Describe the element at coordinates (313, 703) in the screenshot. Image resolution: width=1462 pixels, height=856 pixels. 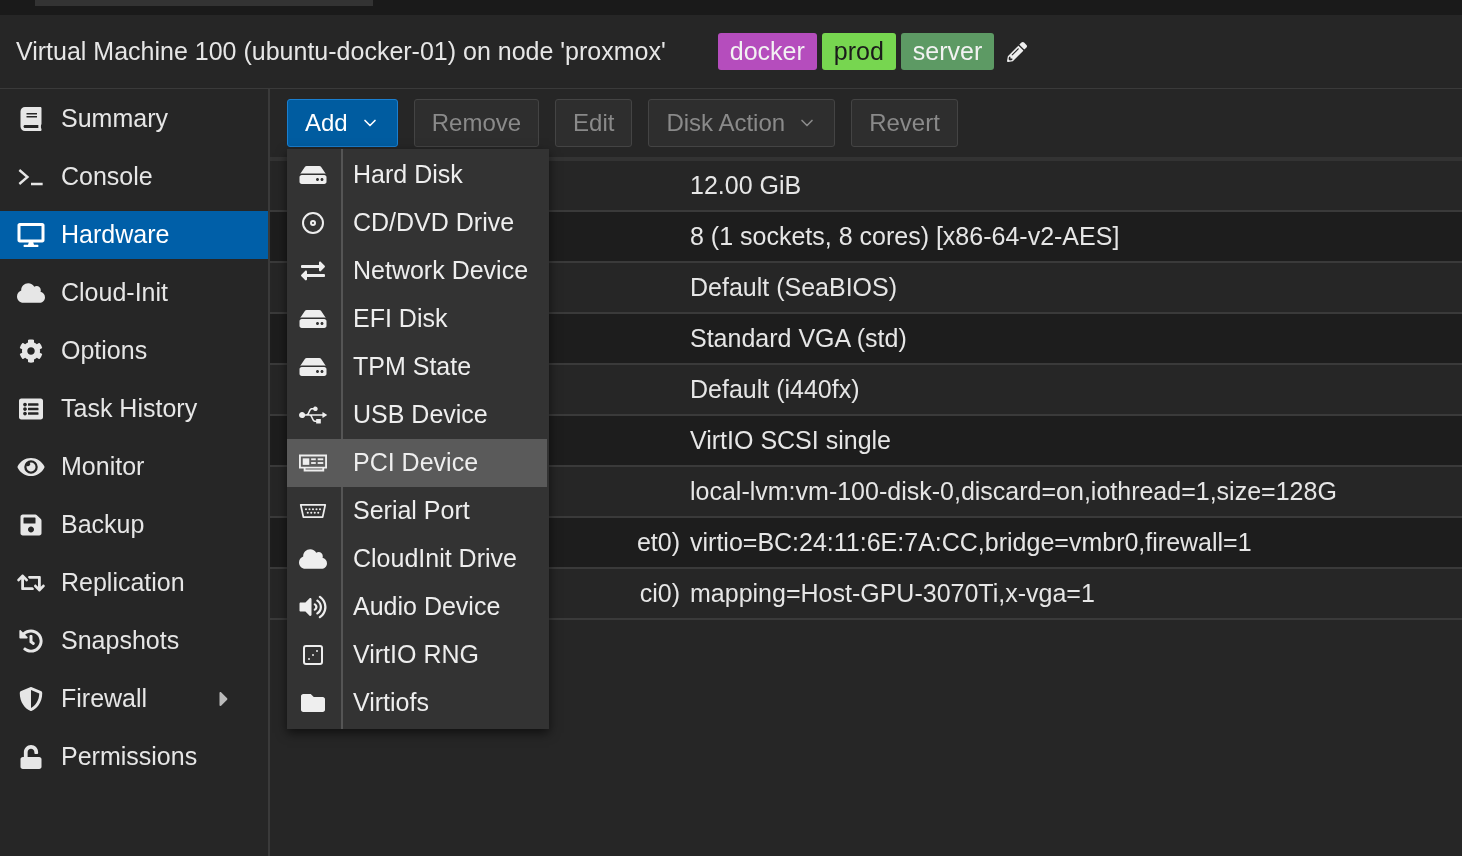
I see `folder-icon` at that location.